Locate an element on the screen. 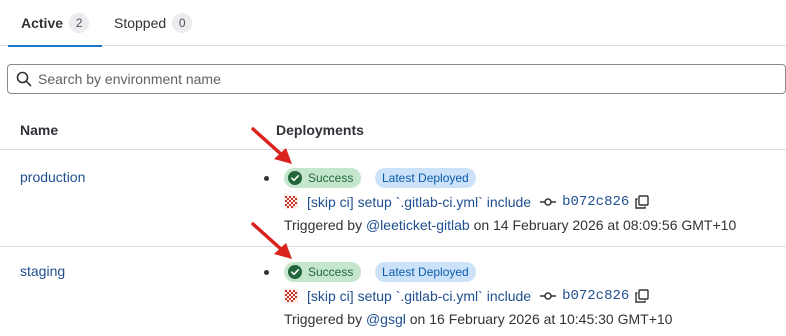  deployment-date: on 16 February 2026 at 10:45:30 GMT+10 is located at coordinates (541, 319).